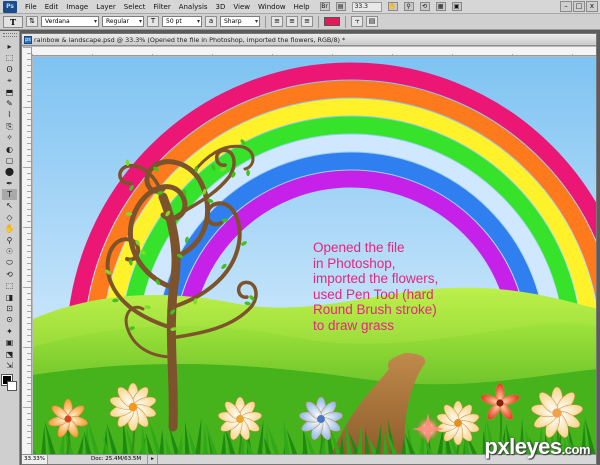  I want to click on font-family-select: Verdana, so click(70, 21).